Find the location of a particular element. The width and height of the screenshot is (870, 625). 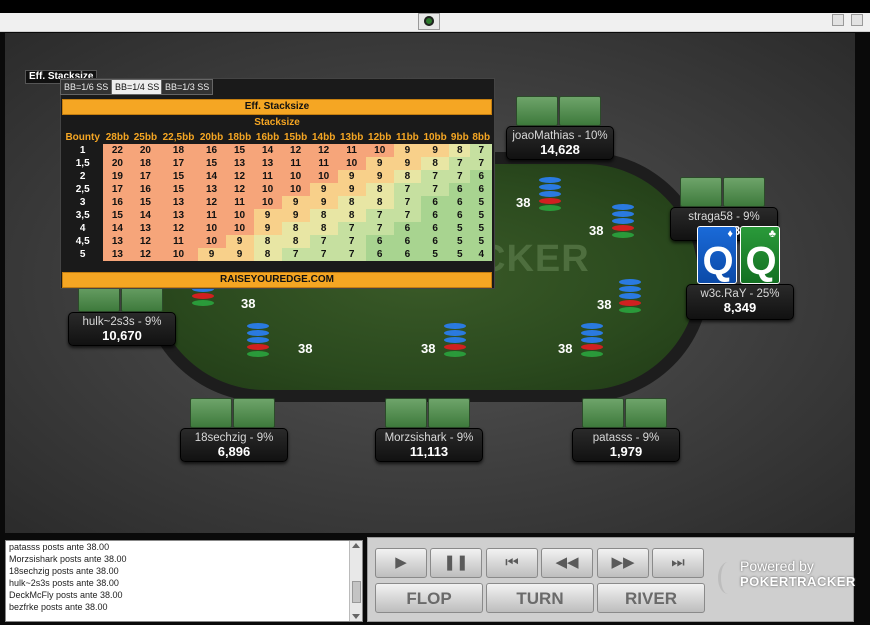

log-scrollbar is located at coordinates (355, 581).